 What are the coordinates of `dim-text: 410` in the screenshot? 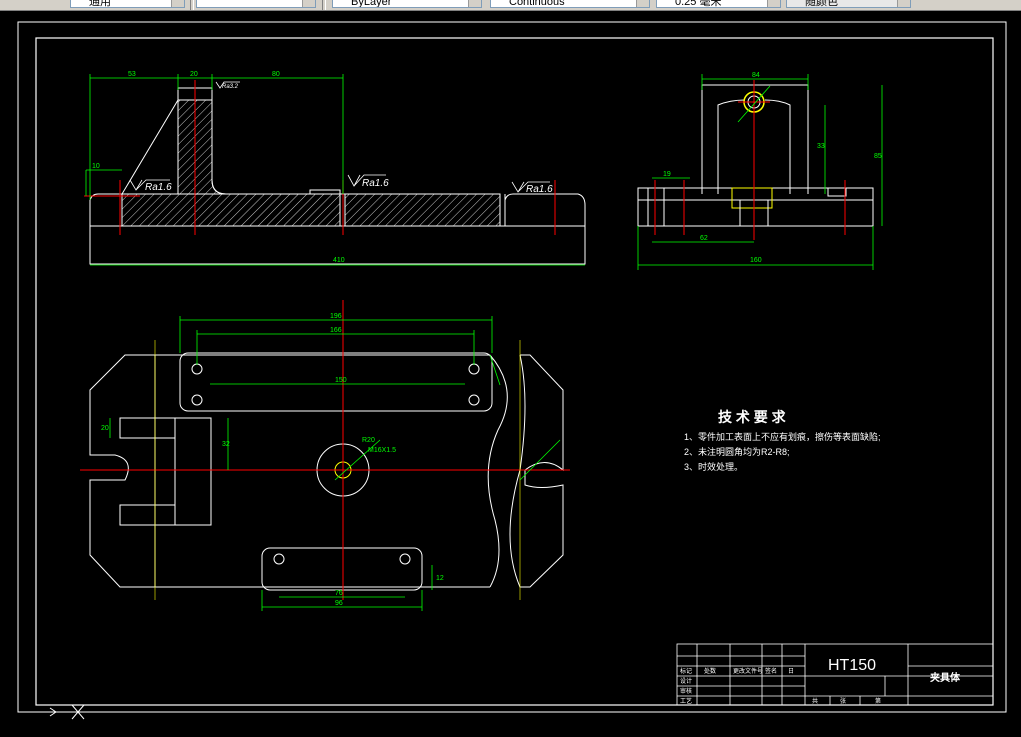 It's located at (339, 260).